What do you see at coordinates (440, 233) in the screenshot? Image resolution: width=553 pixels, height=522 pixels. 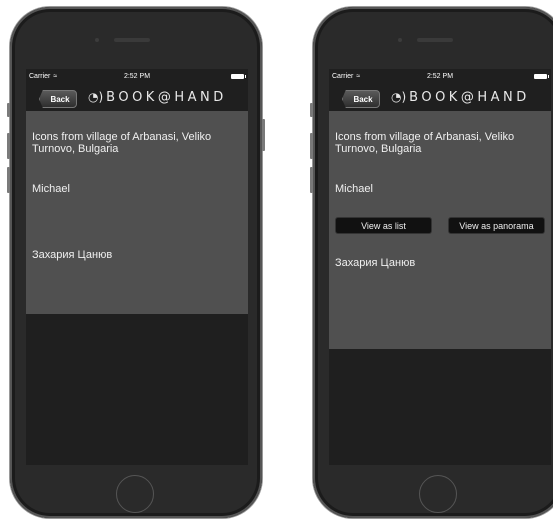 I see `item-actions: View as list View as panorama` at bounding box center [440, 233].